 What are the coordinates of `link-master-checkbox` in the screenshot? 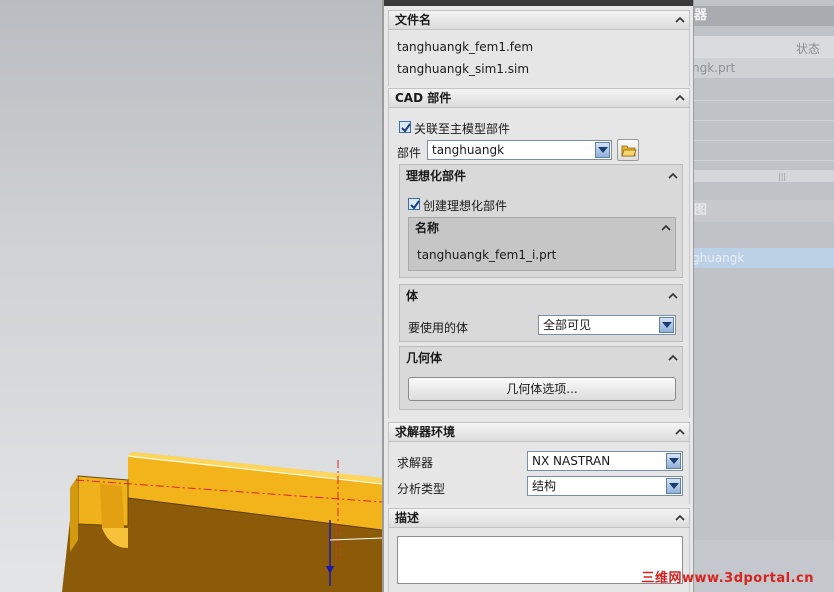 It's located at (405, 127).